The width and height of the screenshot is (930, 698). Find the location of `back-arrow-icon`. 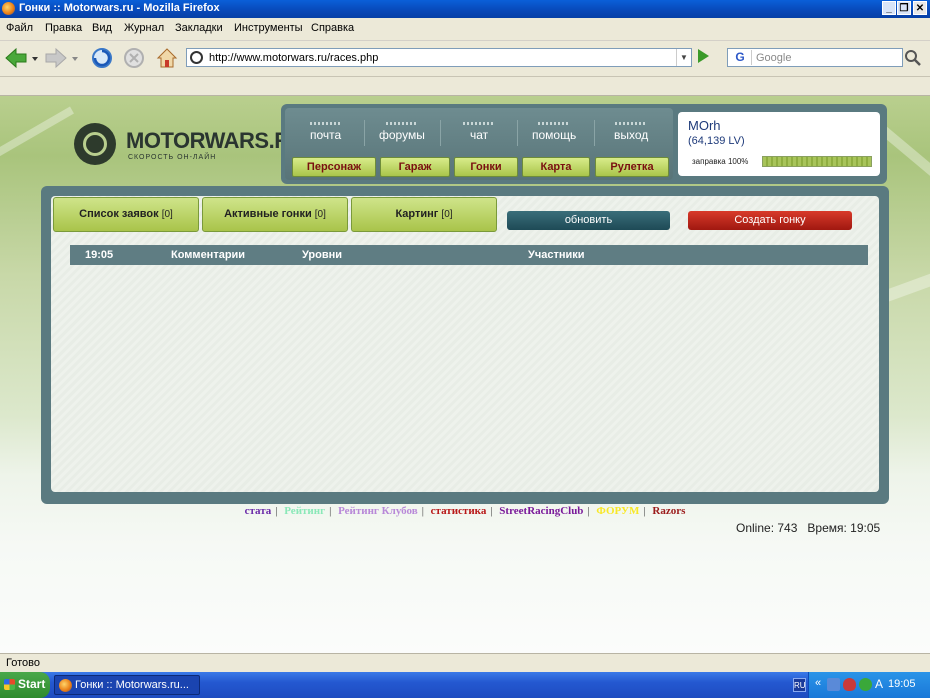

back-arrow-icon is located at coordinates (16, 58).